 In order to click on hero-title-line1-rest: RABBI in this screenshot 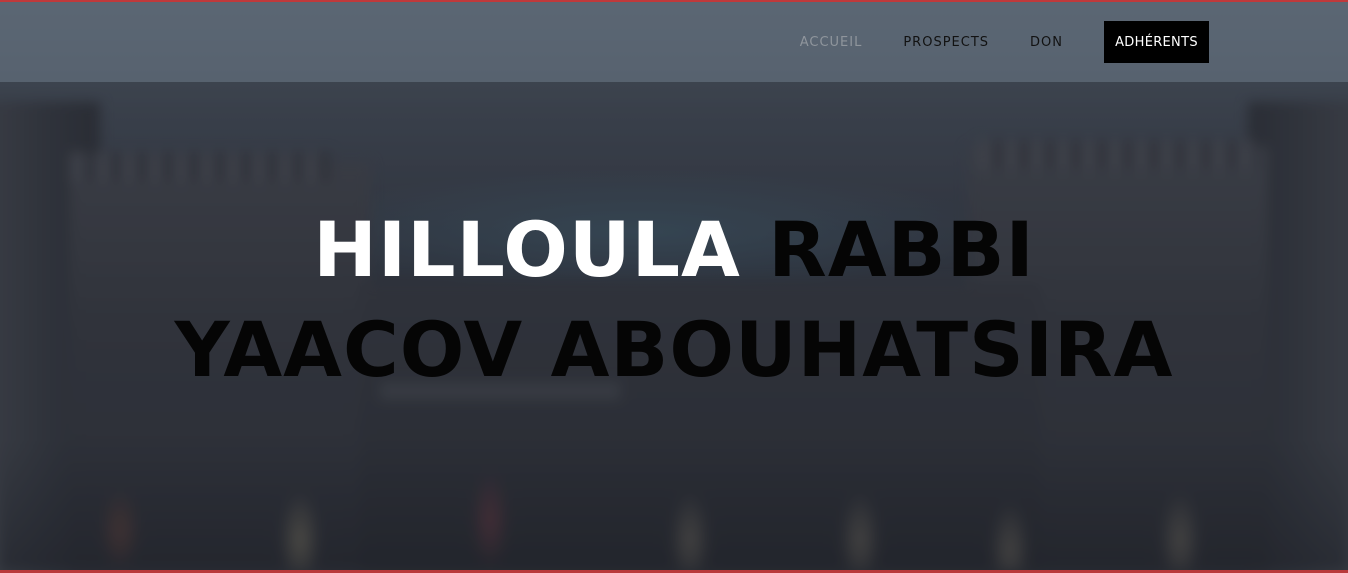, I will do `click(901, 249)`.